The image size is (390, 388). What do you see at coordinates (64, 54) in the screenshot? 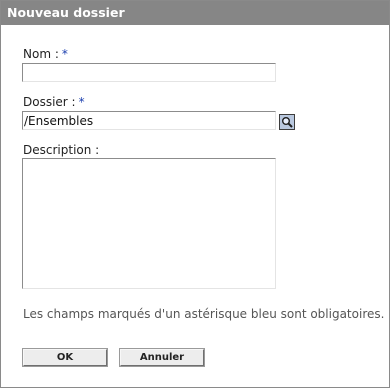
I see `name-required-marker: *` at bounding box center [64, 54].